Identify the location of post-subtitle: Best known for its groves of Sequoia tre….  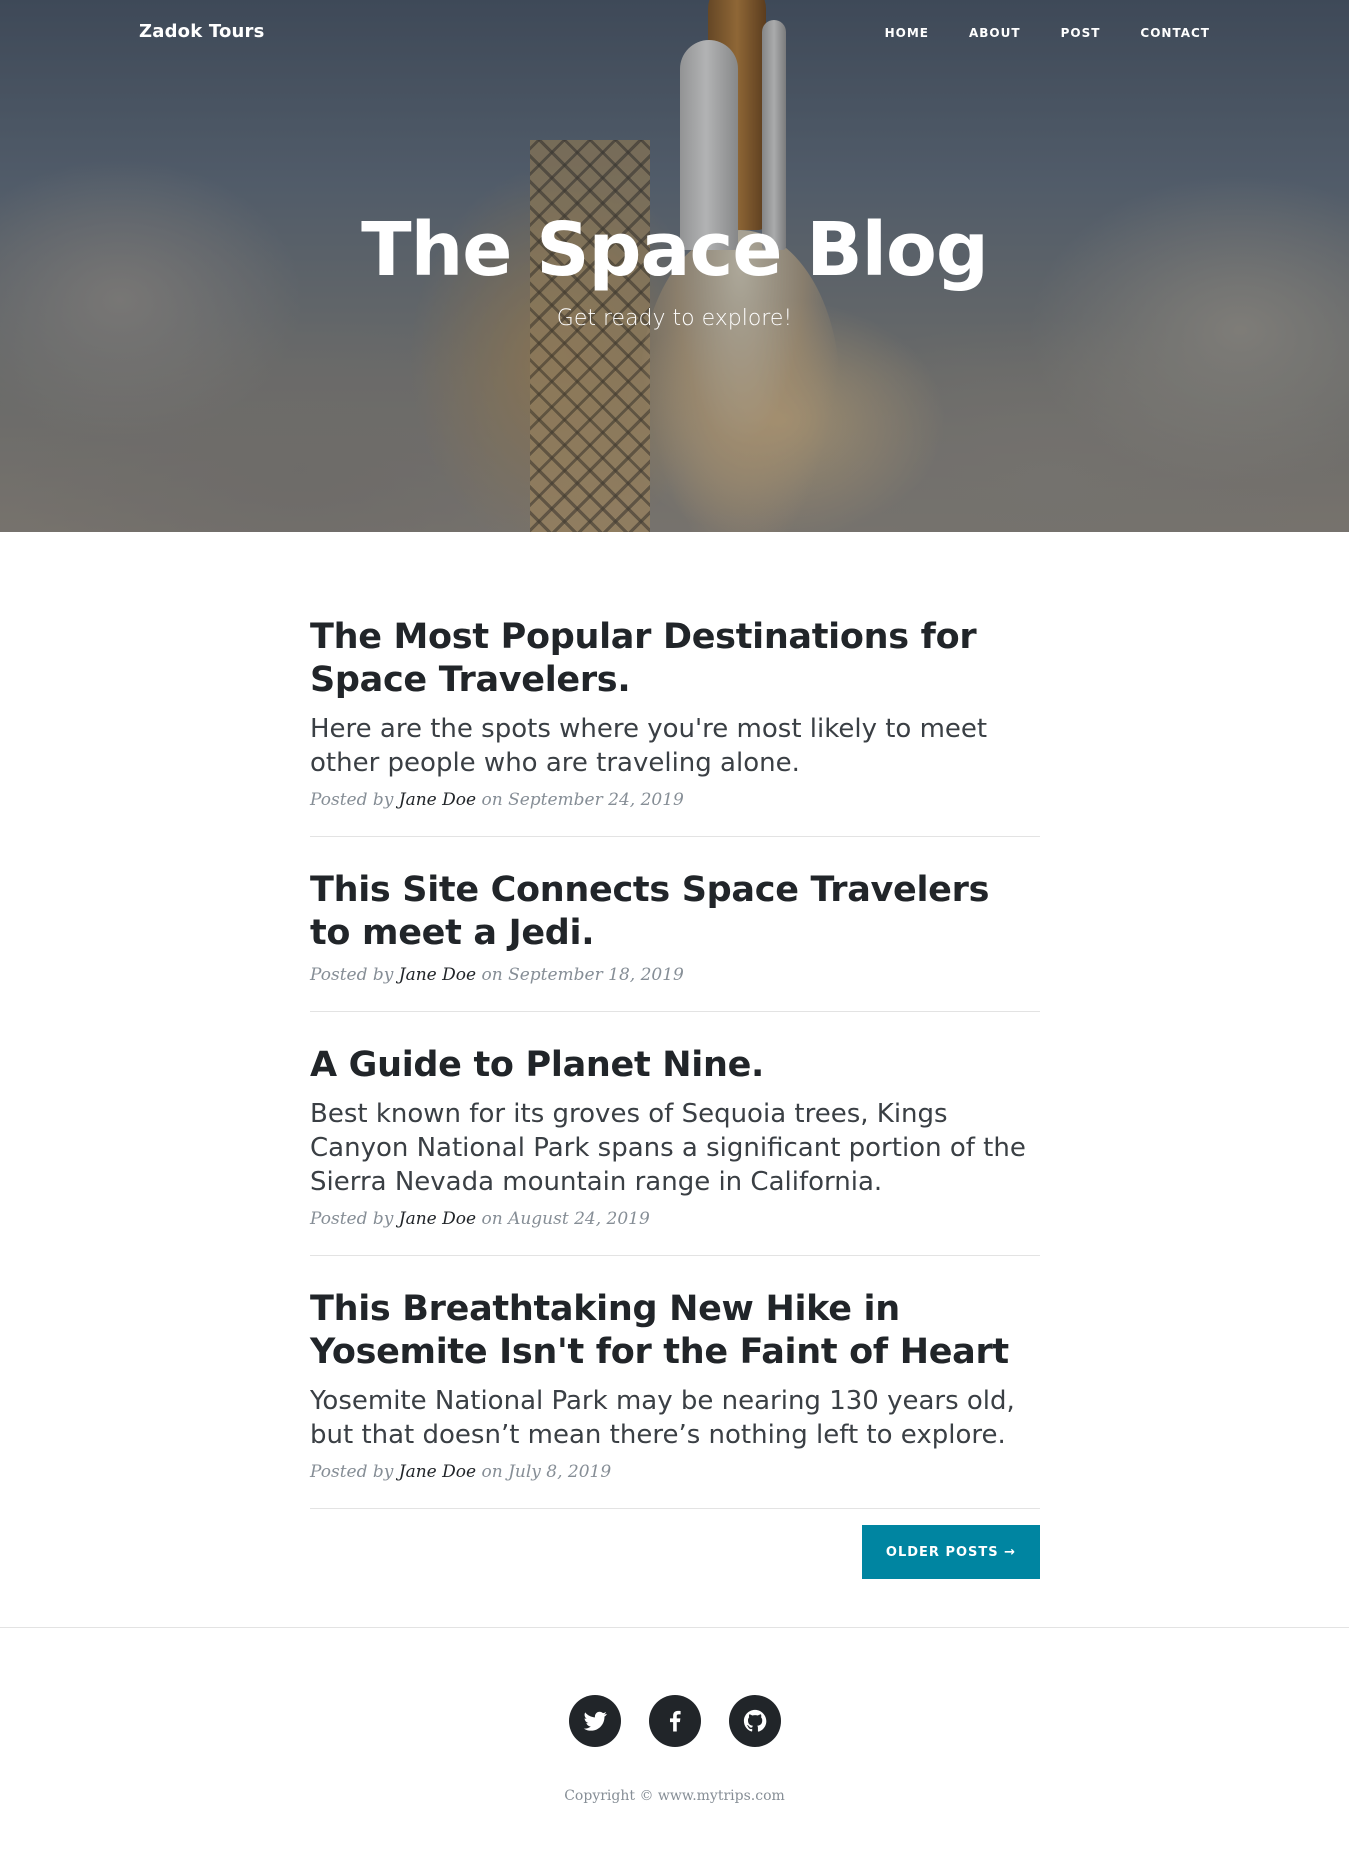
(668, 1148).